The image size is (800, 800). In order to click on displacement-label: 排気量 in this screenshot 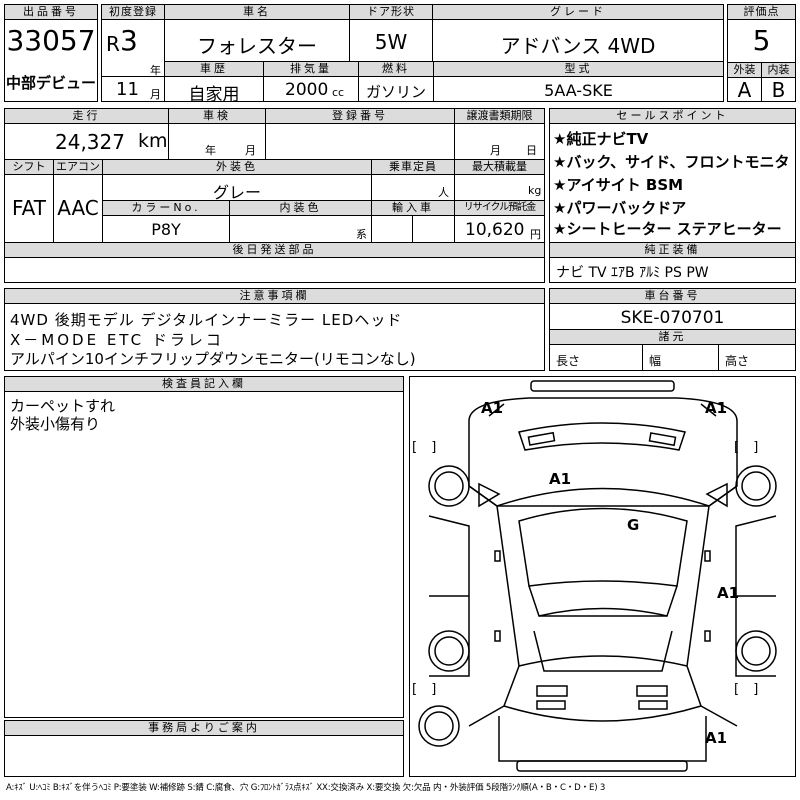, I will do `click(311, 69)`.